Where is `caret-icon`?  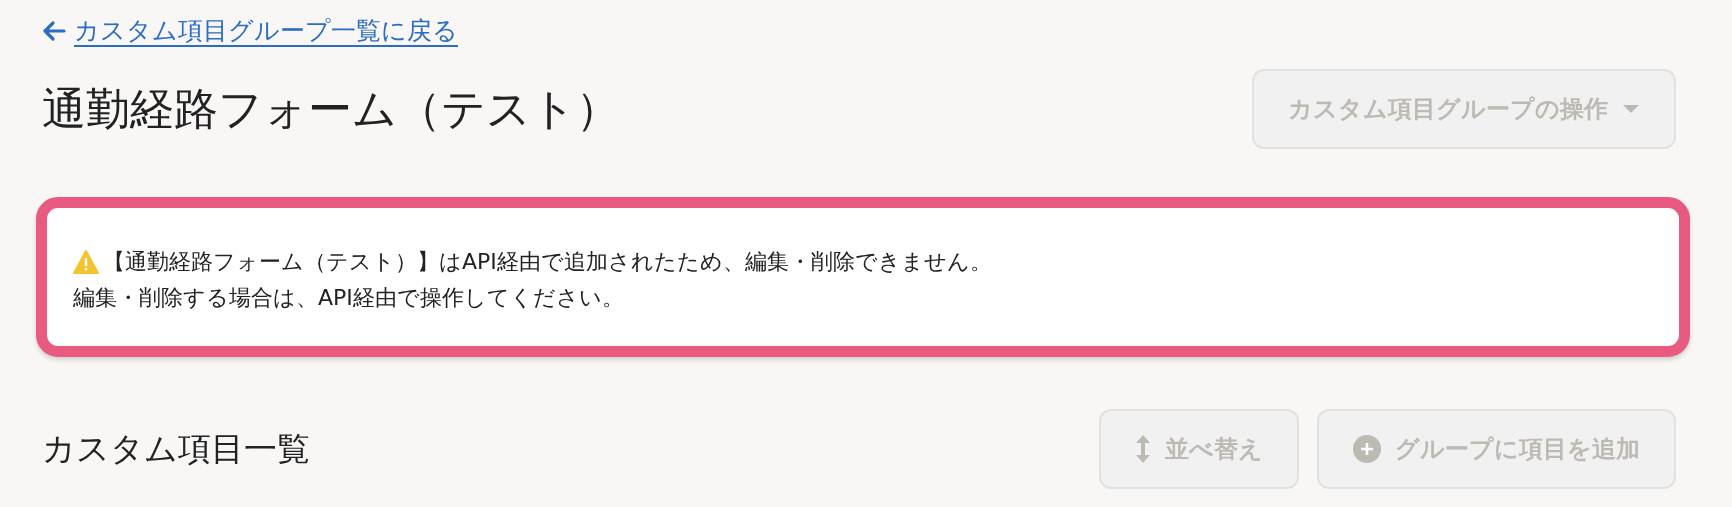
caret-icon is located at coordinates (1631, 109).